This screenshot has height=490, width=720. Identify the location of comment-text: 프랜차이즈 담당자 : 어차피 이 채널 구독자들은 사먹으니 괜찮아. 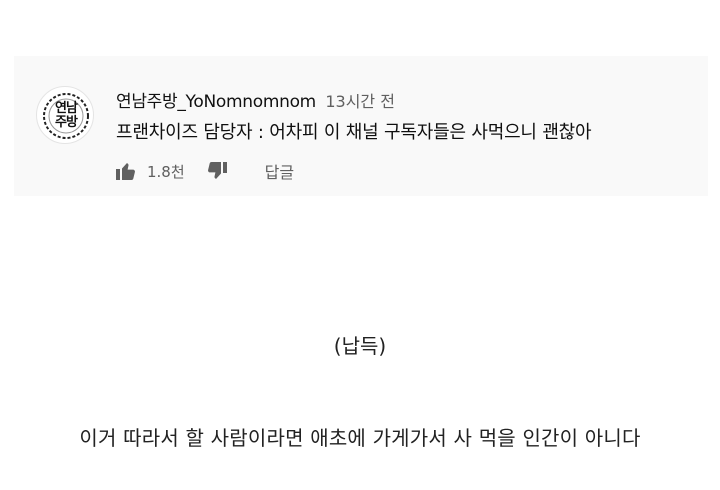
(354, 132).